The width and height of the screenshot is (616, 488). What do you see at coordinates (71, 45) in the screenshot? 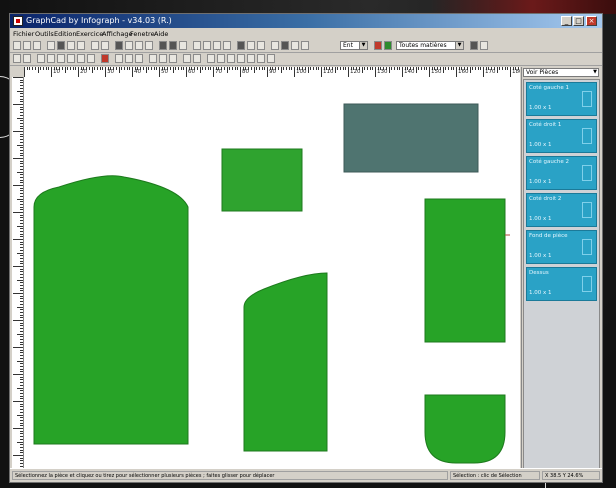
I see `copy-icon` at bounding box center [71, 45].